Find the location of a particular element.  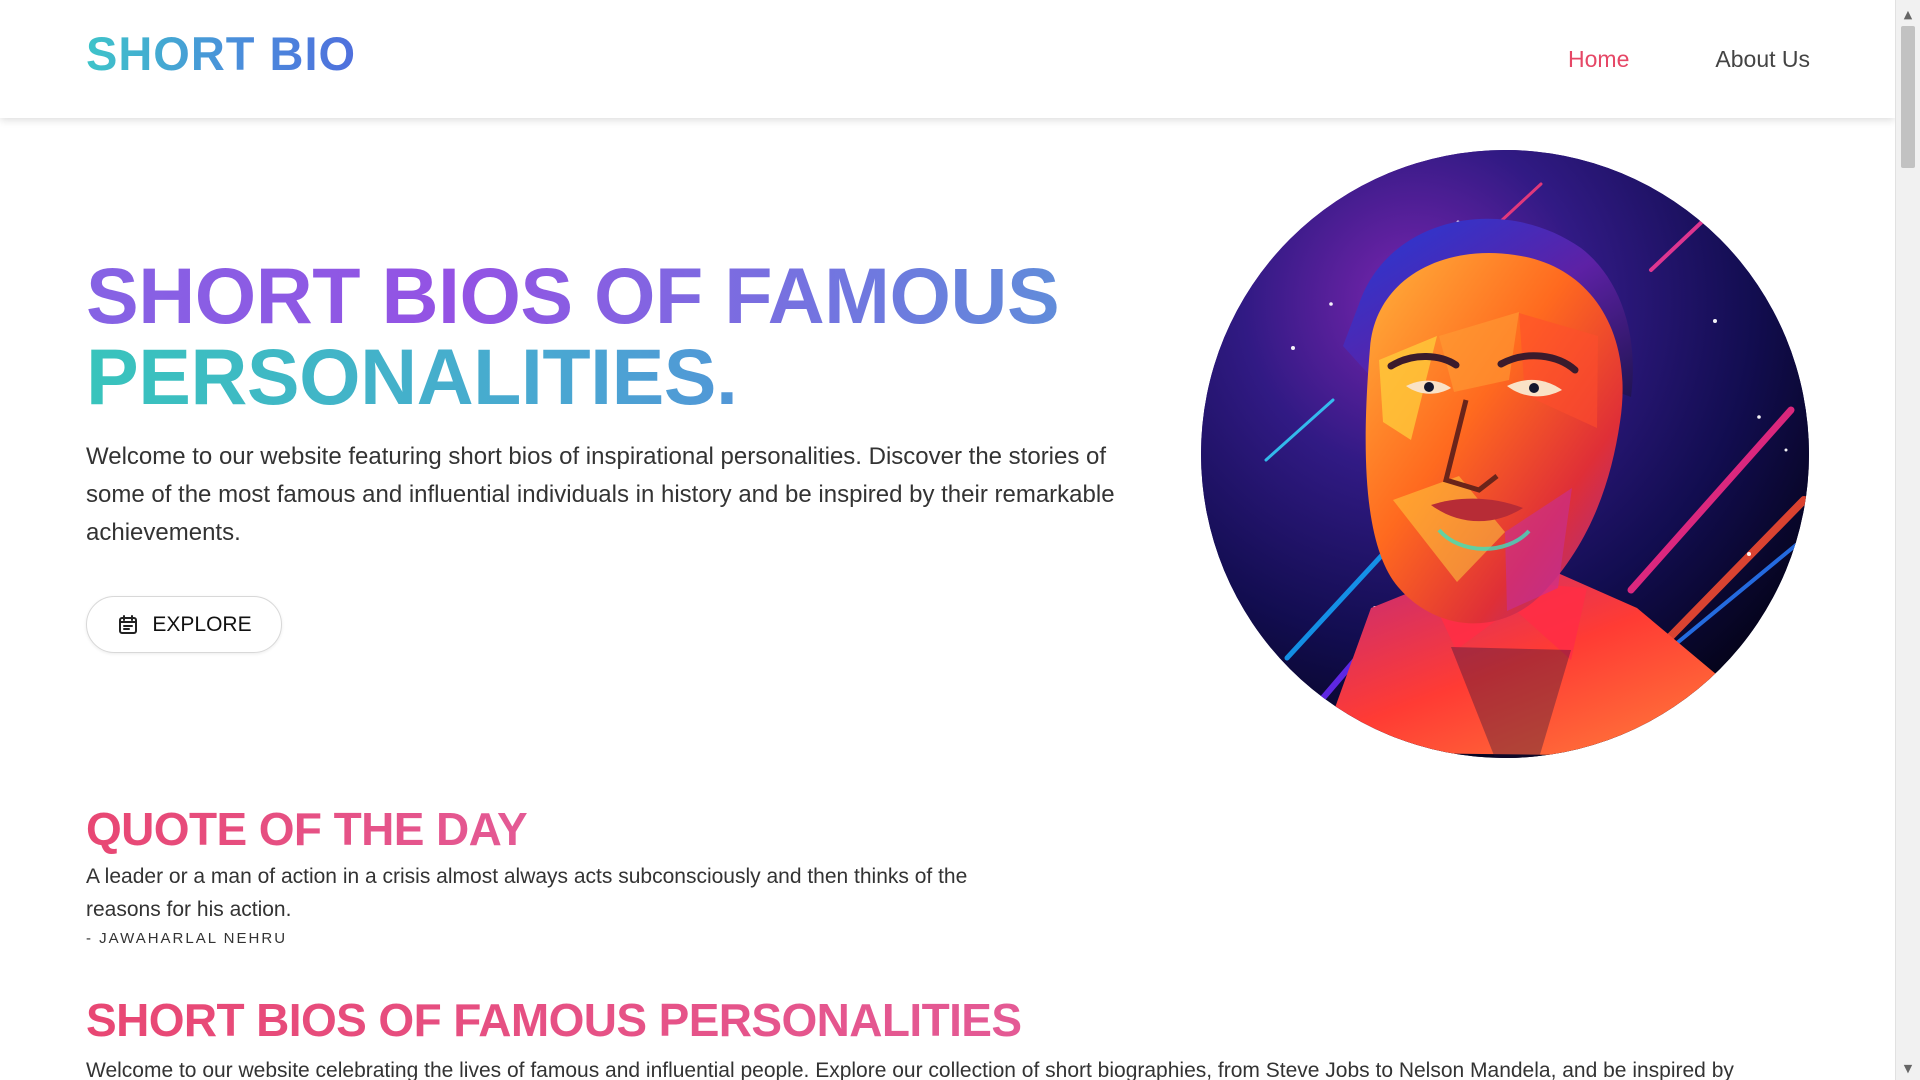

site-header: SHORT BIO Home About Us is located at coordinates (947, 59).